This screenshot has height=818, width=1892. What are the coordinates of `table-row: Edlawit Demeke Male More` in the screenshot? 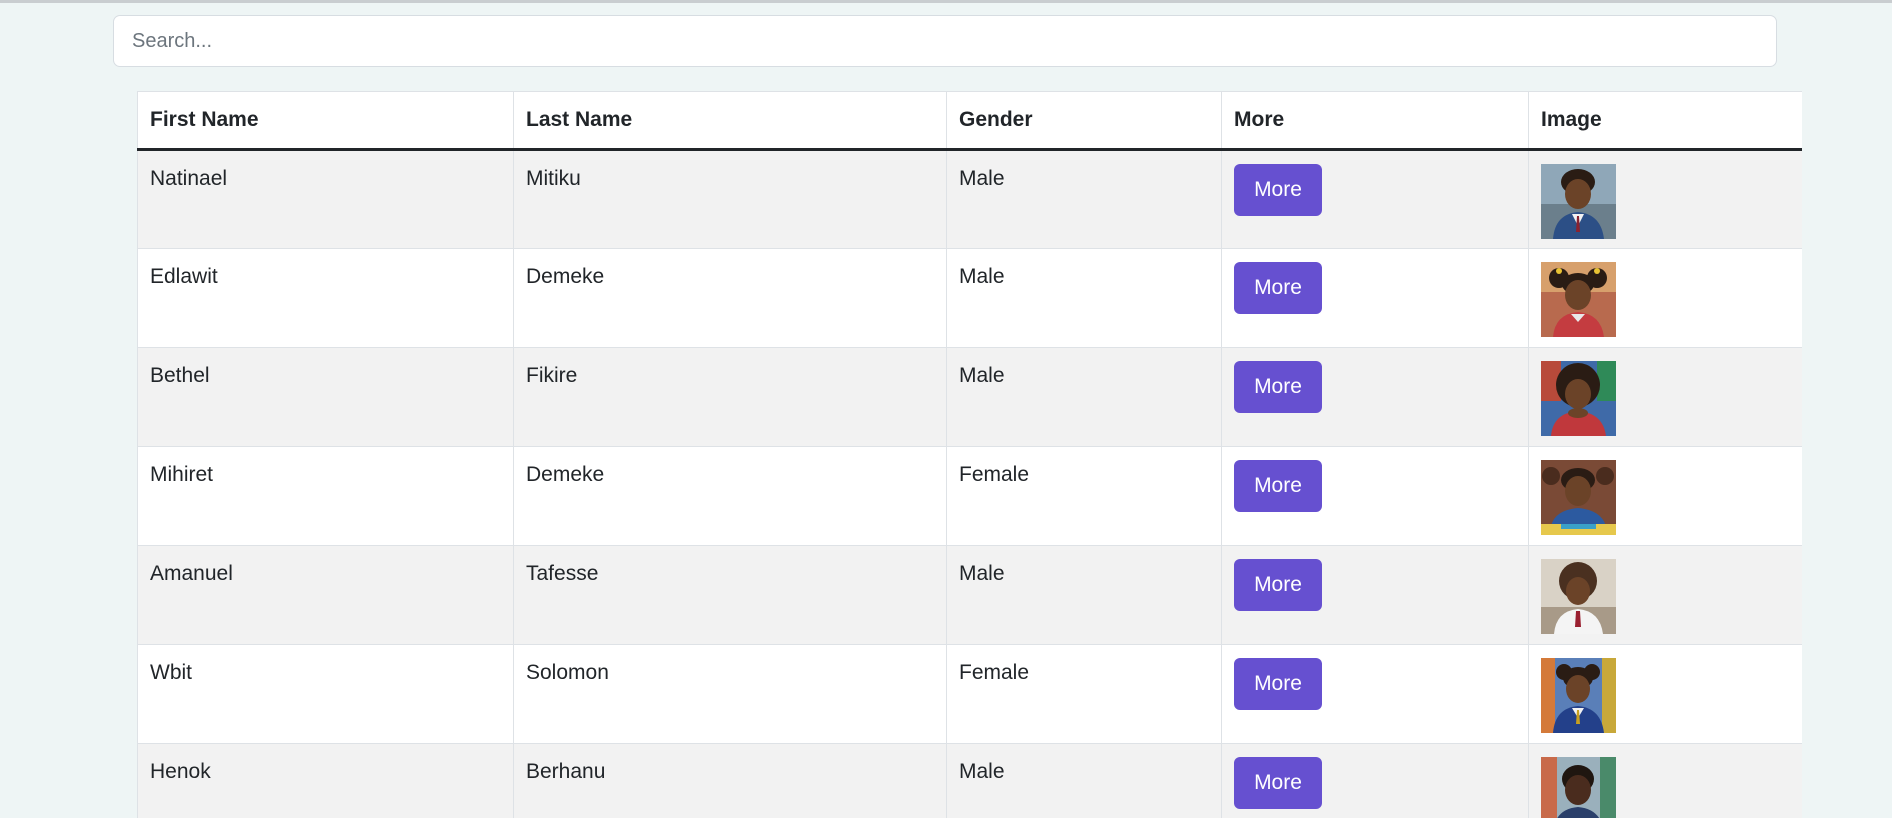 It's located at (969, 298).